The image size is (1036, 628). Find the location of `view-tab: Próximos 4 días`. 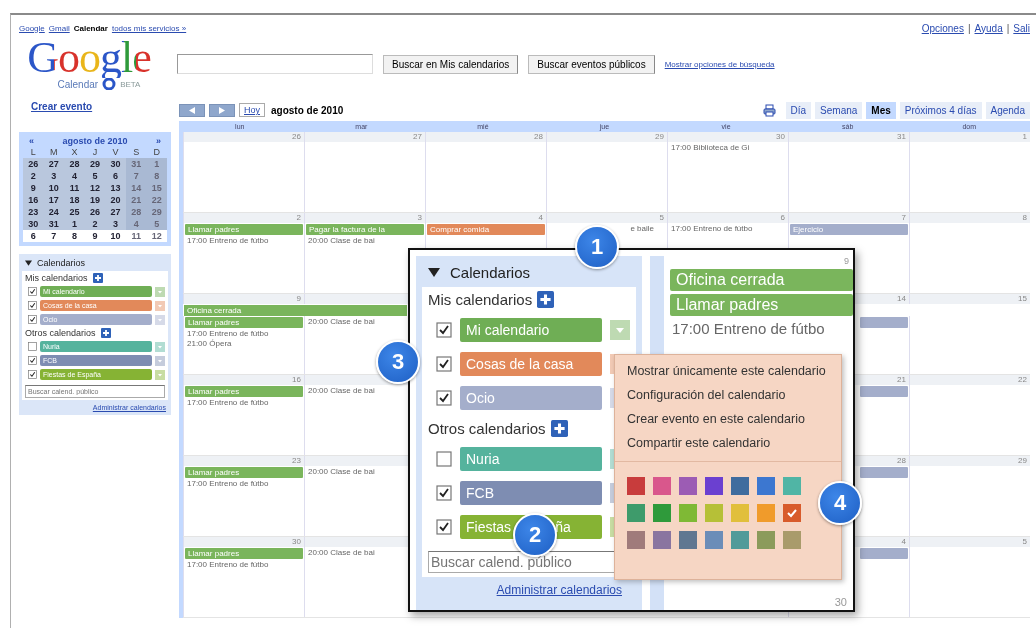

view-tab: Próximos 4 días is located at coordinates (940, 110).